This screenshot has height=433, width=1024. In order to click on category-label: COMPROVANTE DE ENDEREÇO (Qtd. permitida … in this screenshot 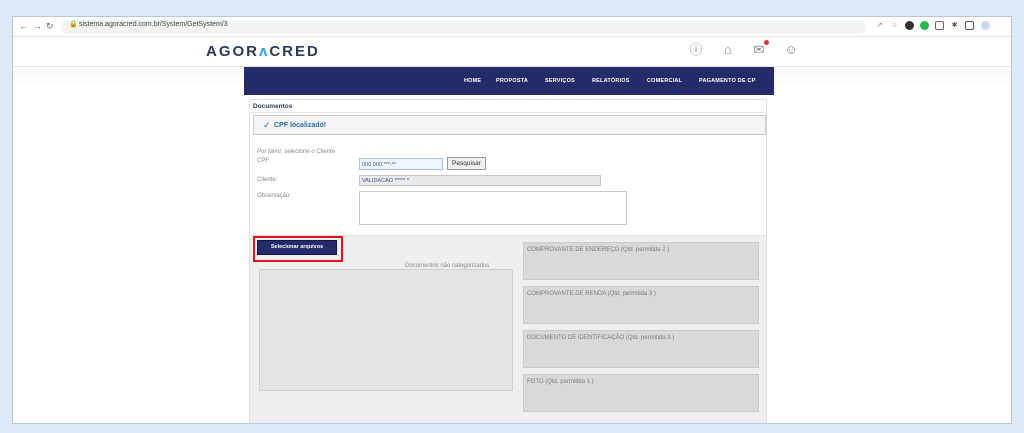, I will do `click(598, 250)`.